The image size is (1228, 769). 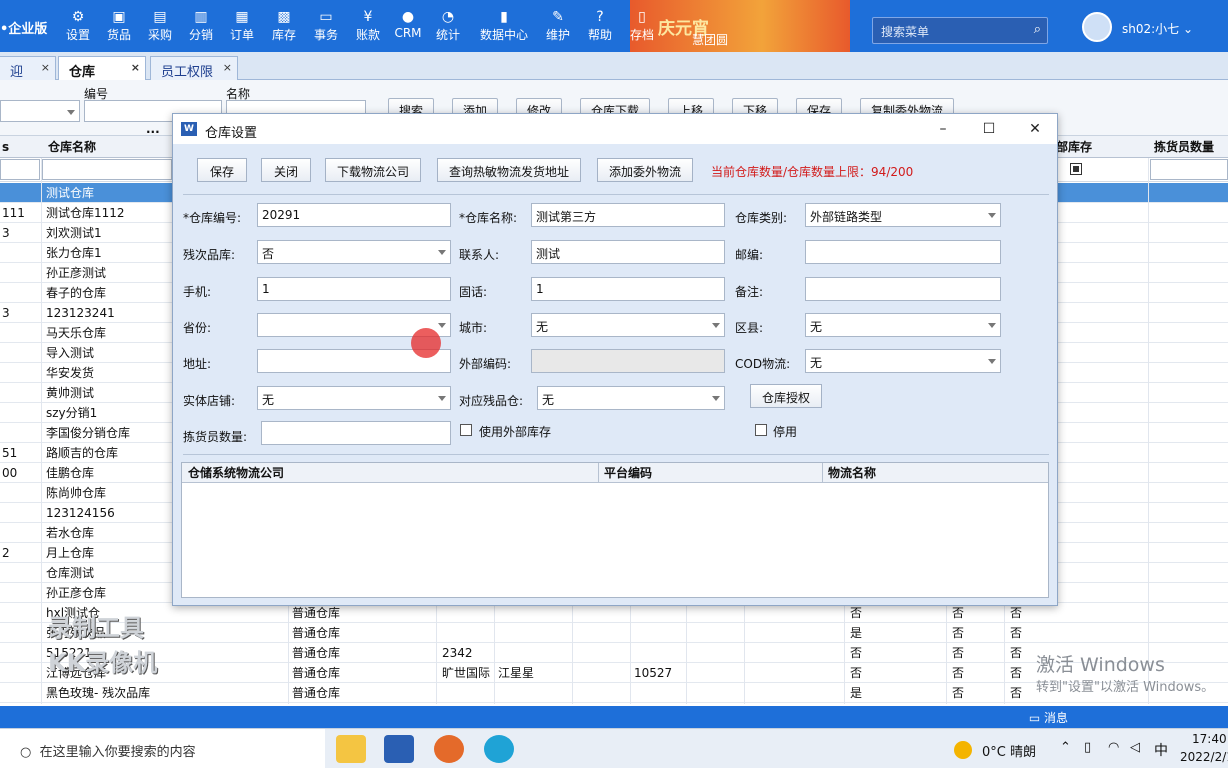 I want to click on user-menu: sh02:小七 ⌄, so click(x=1157, y=28).